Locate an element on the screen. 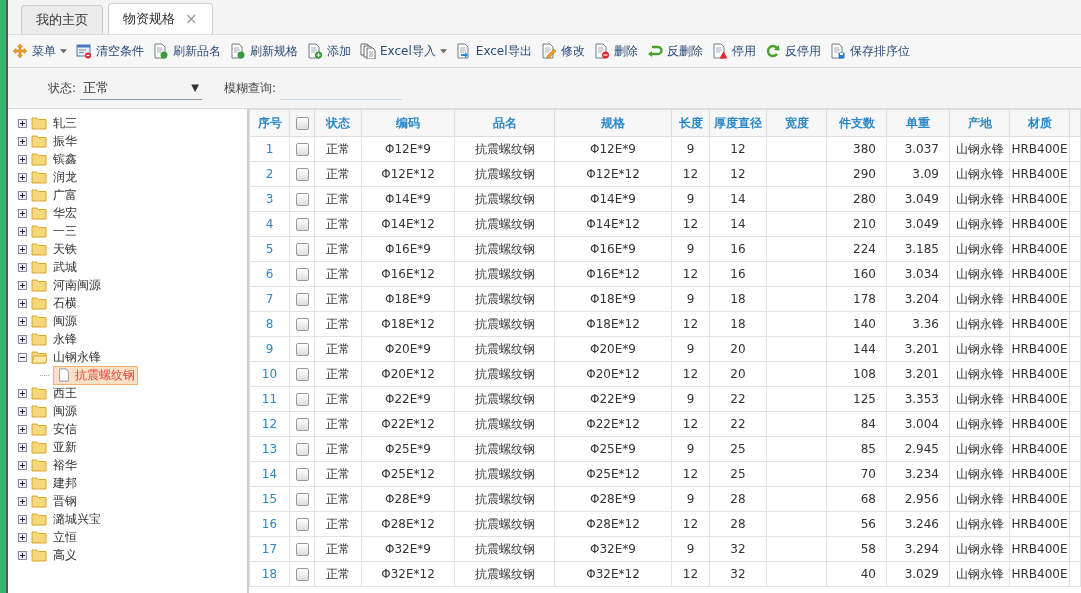  tree-item: 抗震螺纹钢 is located at coordinates (95, 375).